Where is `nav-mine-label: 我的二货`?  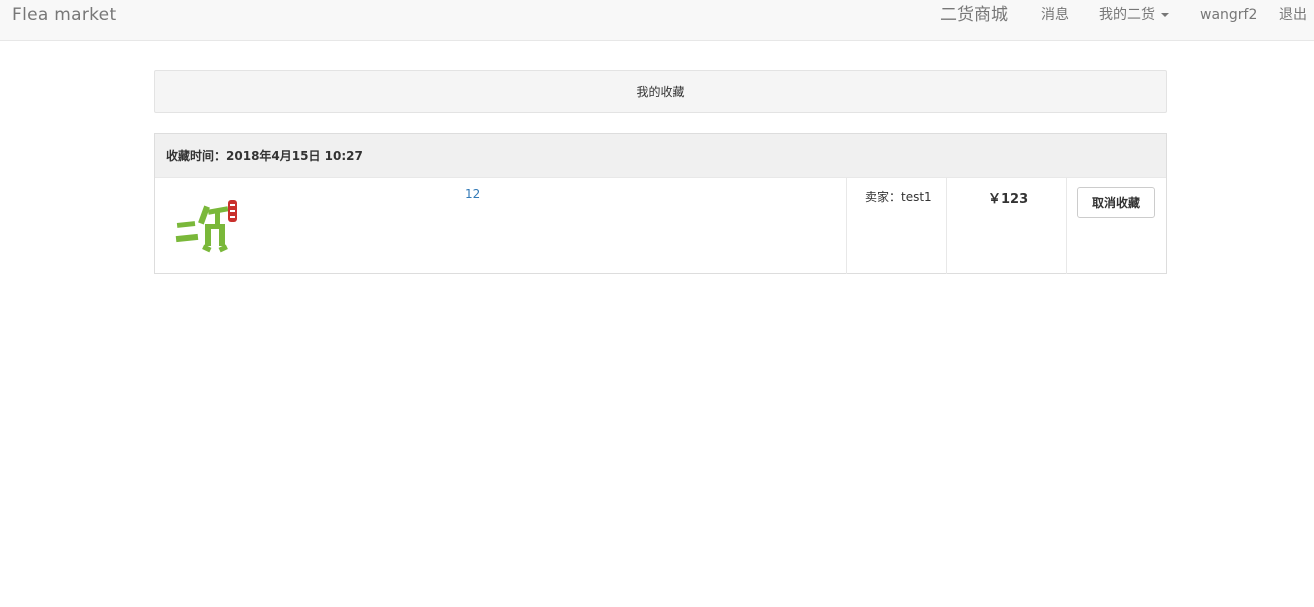 nav-mine-label: 我的二货 is located at coordinates (1127, 15).